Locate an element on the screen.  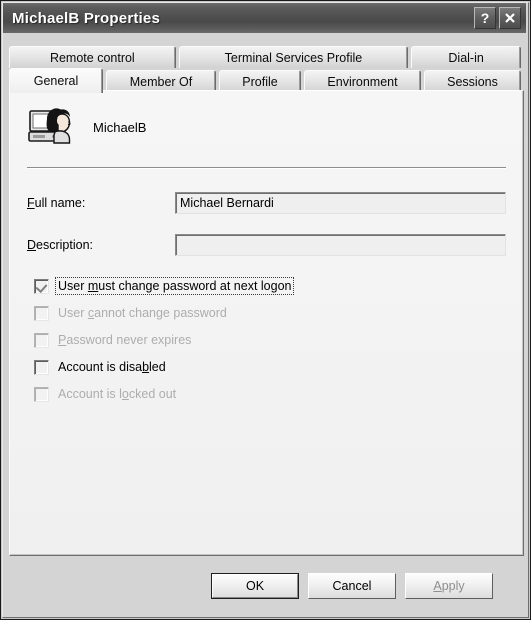
tab-terminal-services-profile: Terminal Services Profile is located at coordinates (293, 57).